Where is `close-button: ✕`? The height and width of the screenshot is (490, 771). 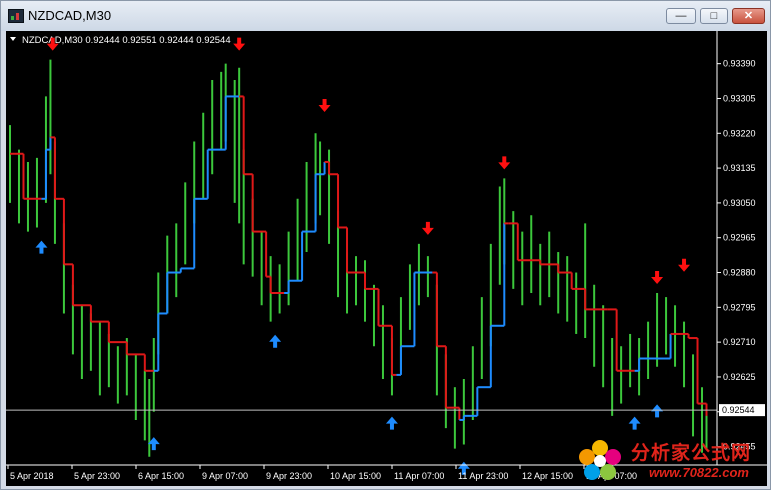 close-button: ✕ is located at coordinates (748, 16).